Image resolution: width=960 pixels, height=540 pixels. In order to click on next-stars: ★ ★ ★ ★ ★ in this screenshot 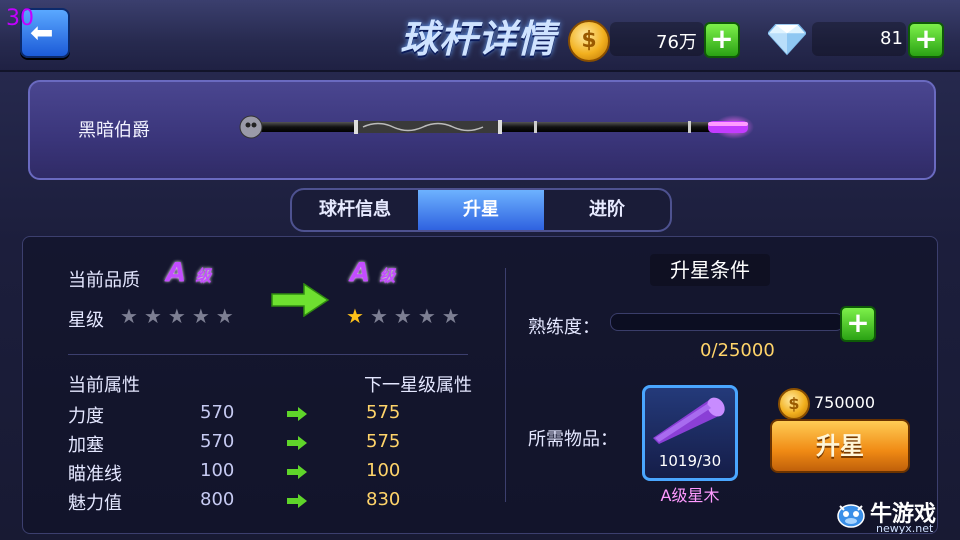, I will do `click(406, 316)`.